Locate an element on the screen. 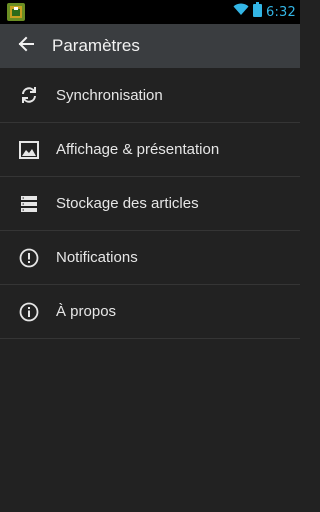  status-icons: 6:32 is located at coordinates (264, 12).